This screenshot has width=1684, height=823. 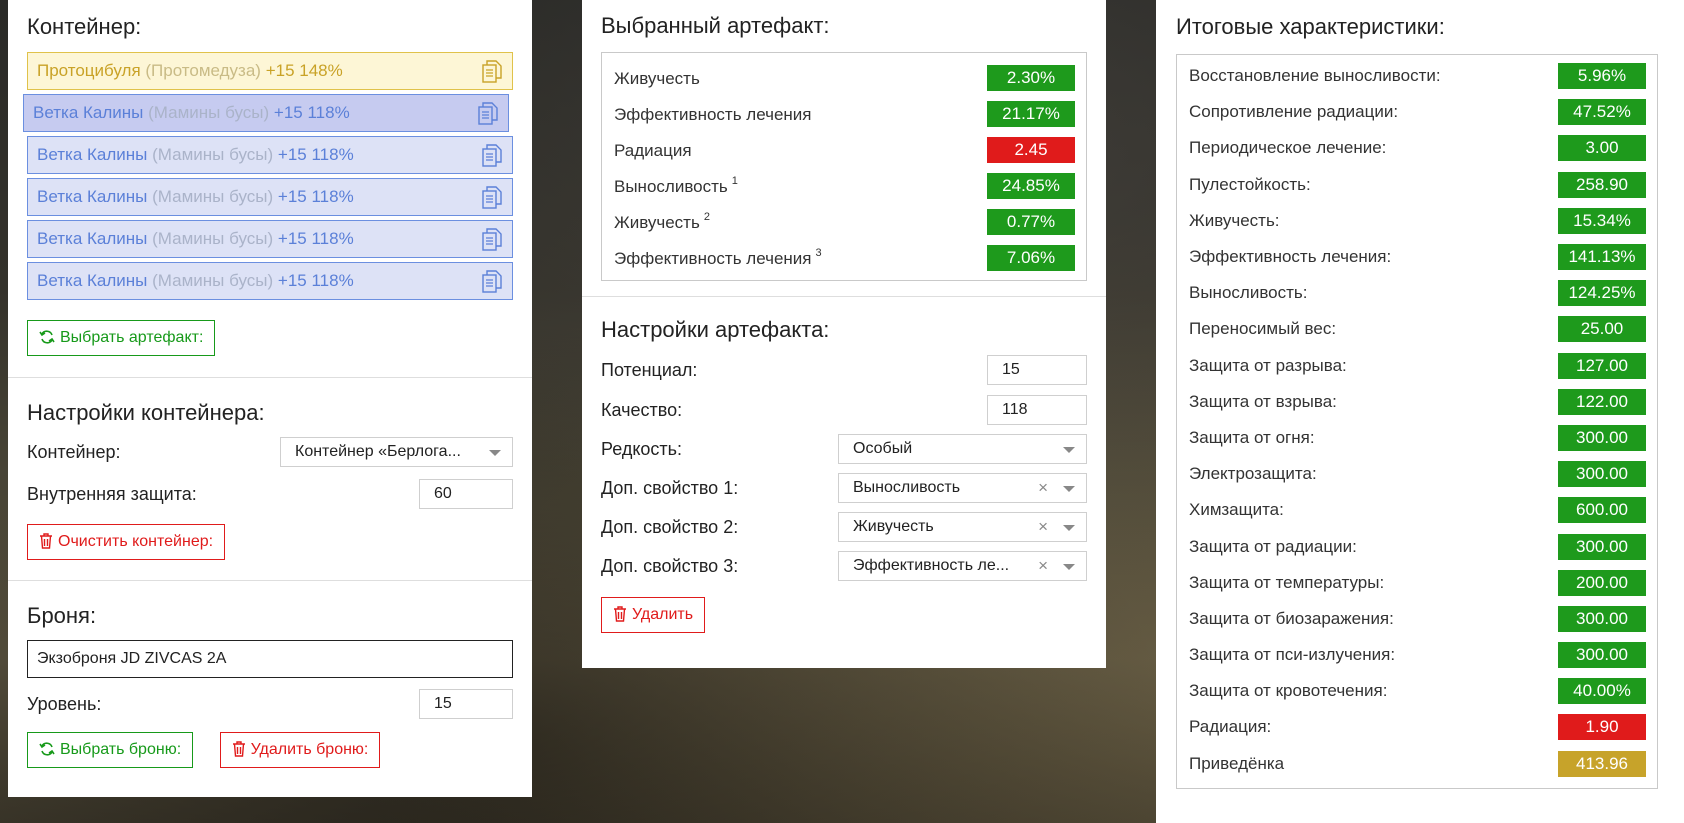 I want to click on stat-value: 5.96%, so click(x=1602, y=76).